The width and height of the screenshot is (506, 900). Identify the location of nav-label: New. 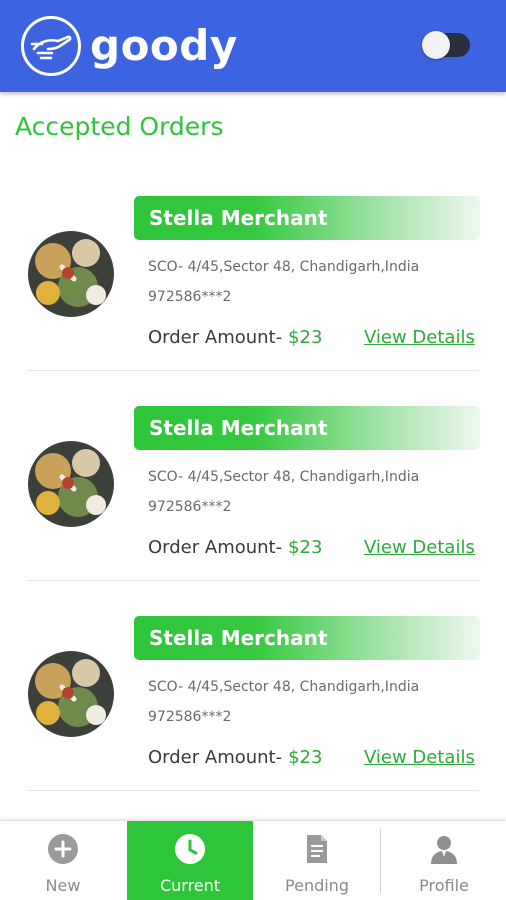
(63, 885).